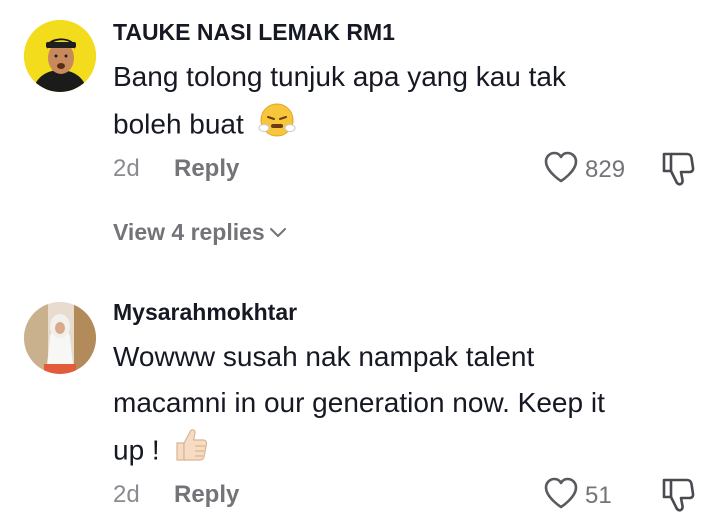 Image resolution: width=720 pixels, height=530 pixels. Describe the element at coordinates (598, 495) in the screenshot. I see `like-count: 51` at that location.